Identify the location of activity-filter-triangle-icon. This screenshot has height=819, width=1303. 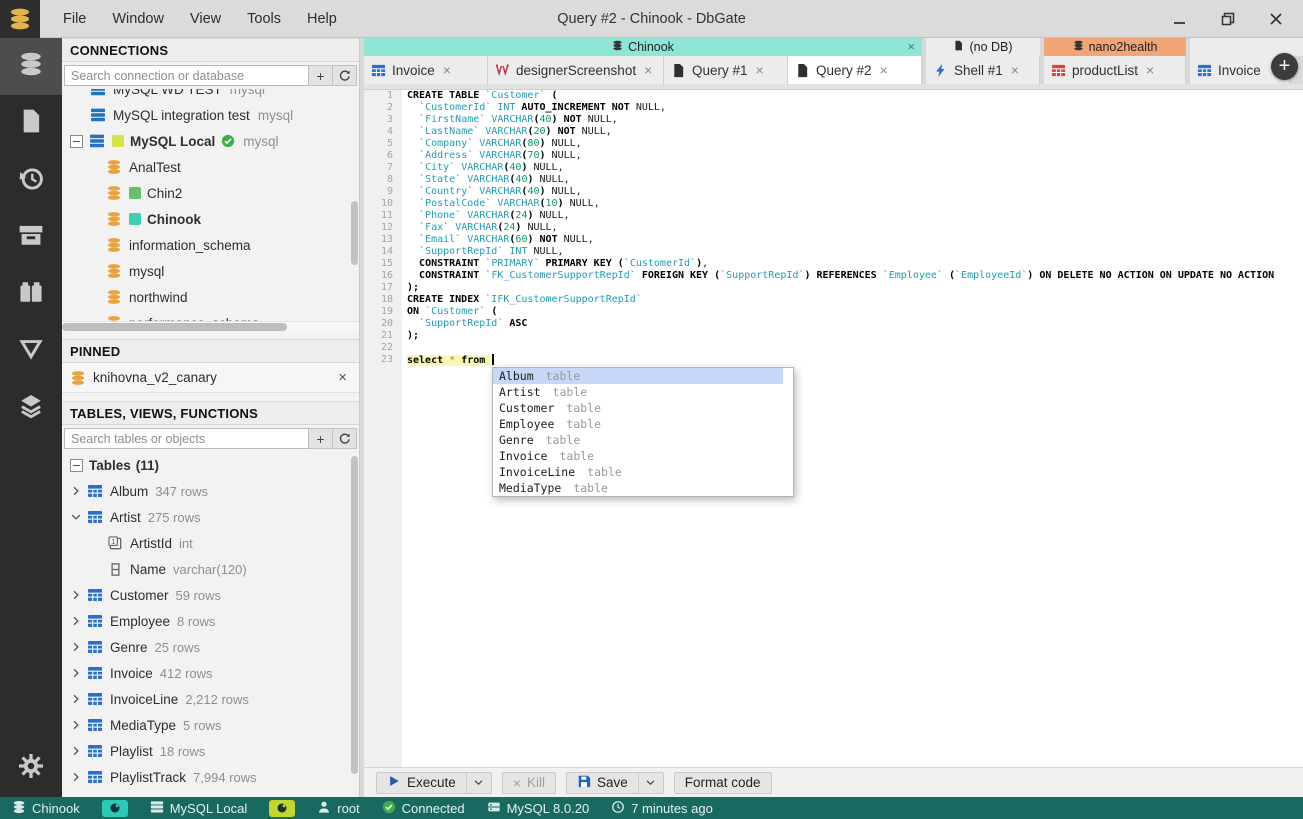
(31, 351).